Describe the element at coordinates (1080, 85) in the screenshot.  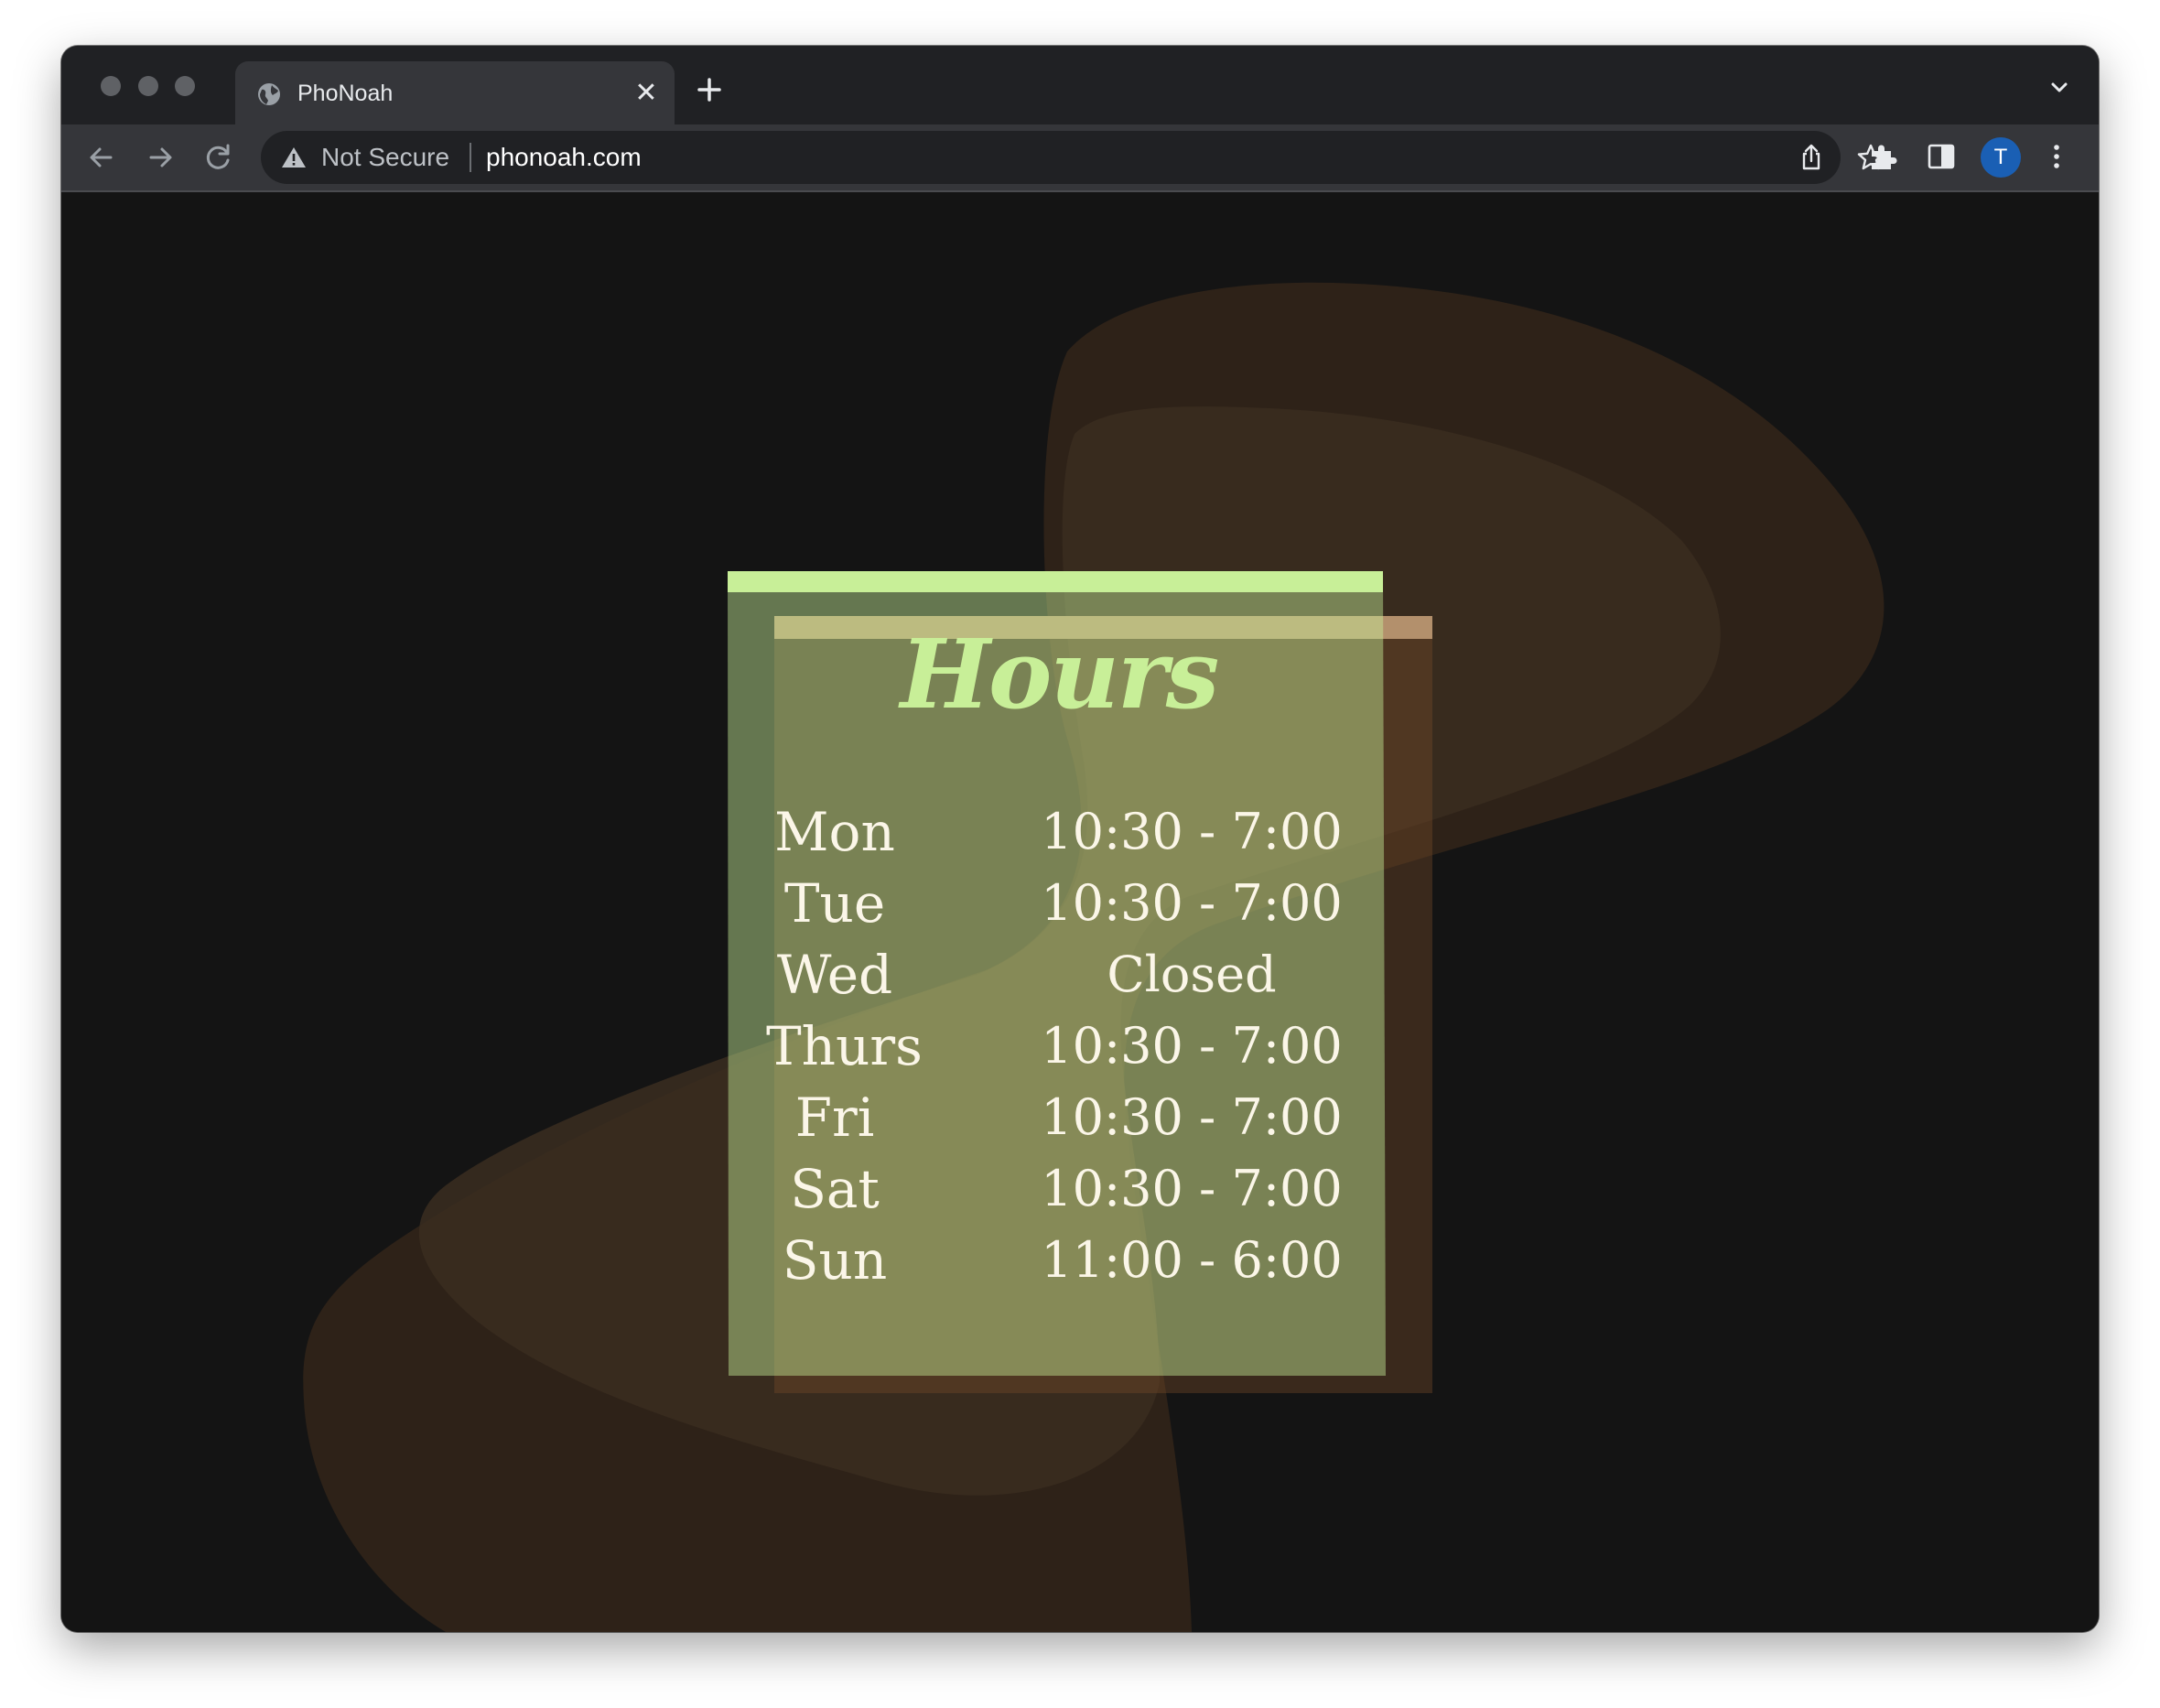
I see `tab-strip: PhoNoah ✕` at that location.